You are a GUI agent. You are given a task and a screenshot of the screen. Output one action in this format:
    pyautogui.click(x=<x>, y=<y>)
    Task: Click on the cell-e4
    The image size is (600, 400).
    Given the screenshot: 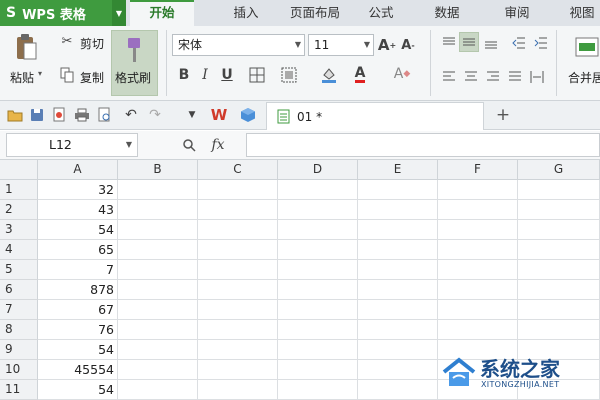 What is the action you would take?
    pyautogui.click(x=398, y=250)
    